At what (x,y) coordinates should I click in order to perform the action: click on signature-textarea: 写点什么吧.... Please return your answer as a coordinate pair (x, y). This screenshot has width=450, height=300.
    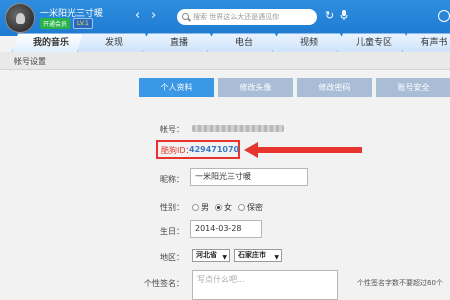
    Looking at the image, I should click on (265, 285).